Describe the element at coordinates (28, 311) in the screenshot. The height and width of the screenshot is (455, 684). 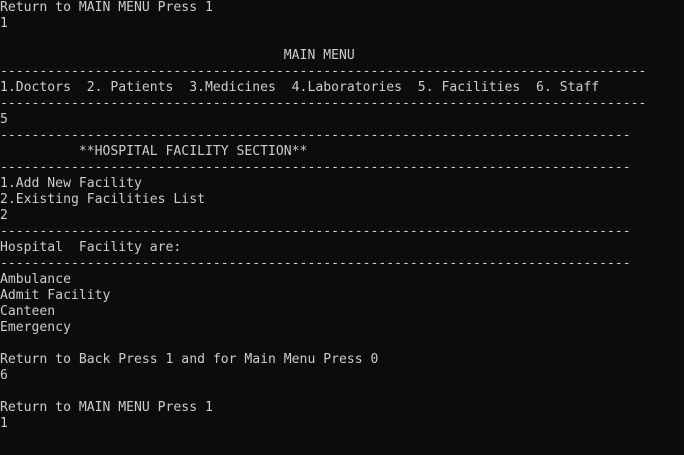
I see `facility-item: Canteen` at that location.